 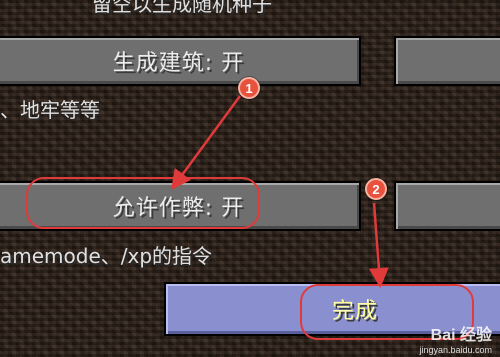 What do you see at coordinates (455, 350) in the screenshot?
I see `watermark-url: jingyan.baidu.com` at bounding box center [455, 350].